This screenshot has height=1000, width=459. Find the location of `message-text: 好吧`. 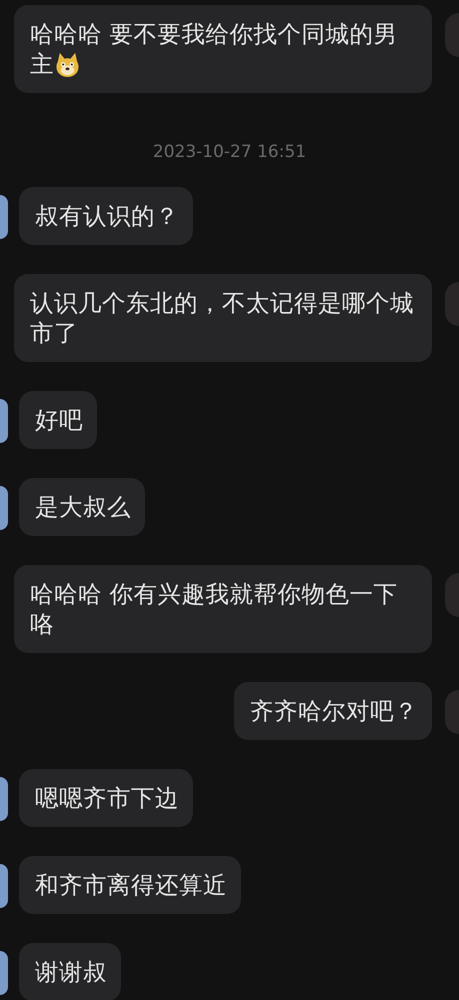

message-text: 好吧 is located at coordinates (59, 420).